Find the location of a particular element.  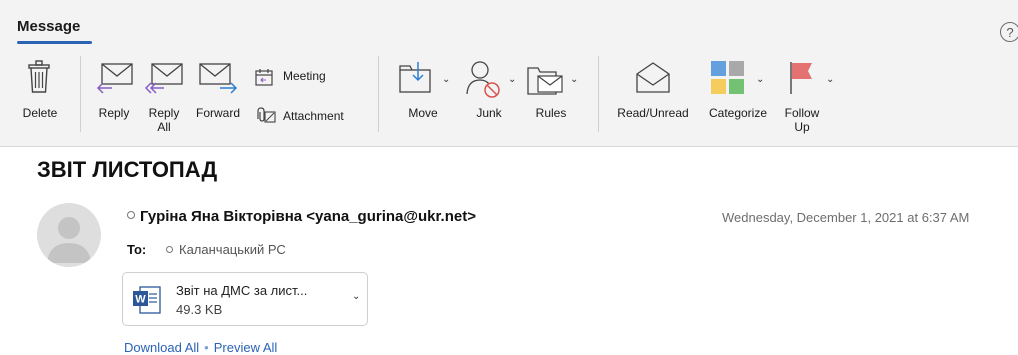

email-date: Wednesday, December 1, 2021 at 6:37 AM is located at coordinates (846, 217).